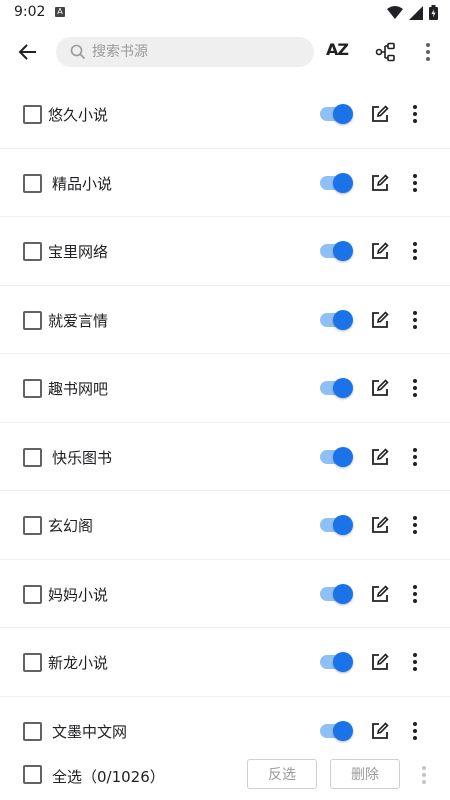  I want to click on group-icon, so click(386, 52).